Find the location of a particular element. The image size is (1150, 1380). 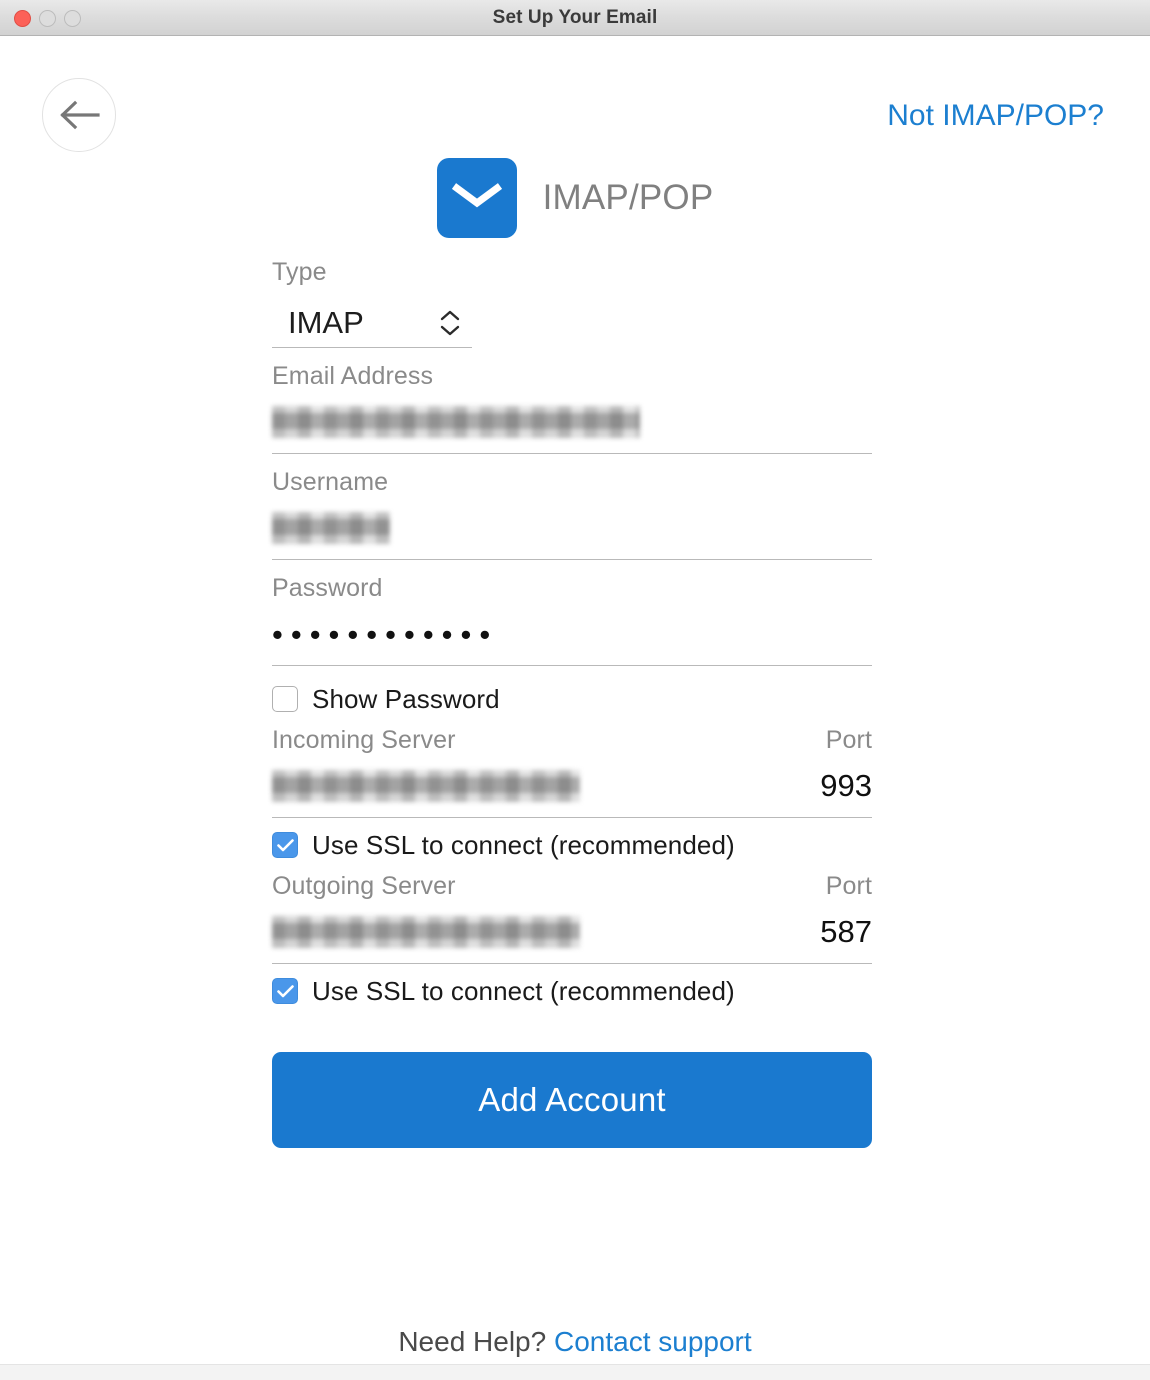

back-button is located at coordinates (79, 115).